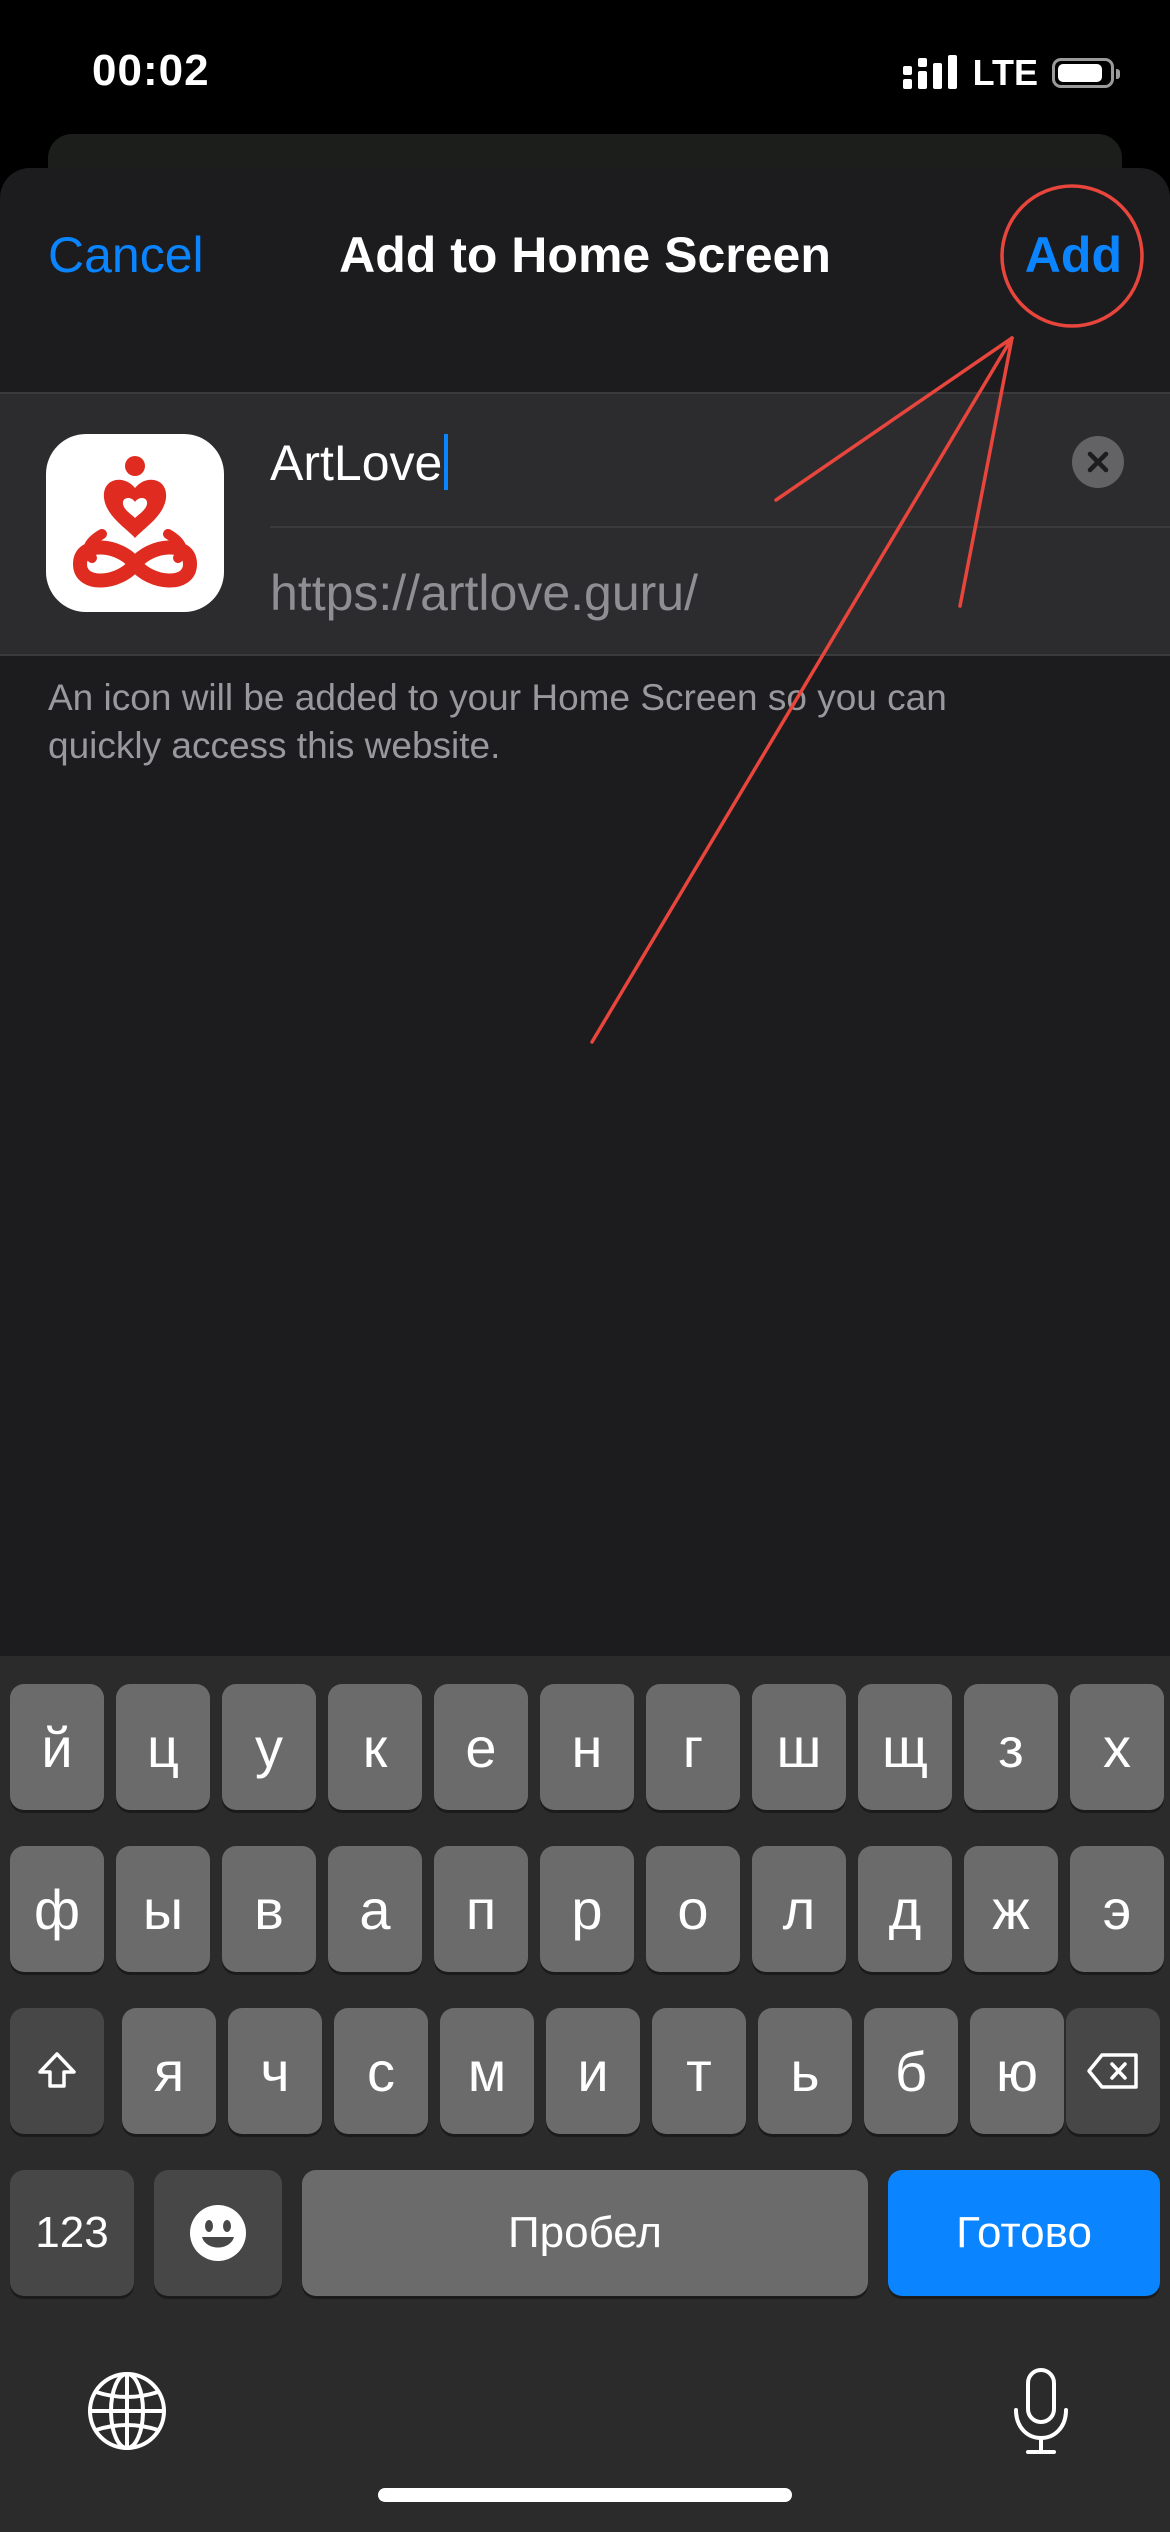 This screenshot has height=2532, width=1170. Describe the element at coordinates (905, 1909) in the screenshot. I see `key-д: д` at that location.